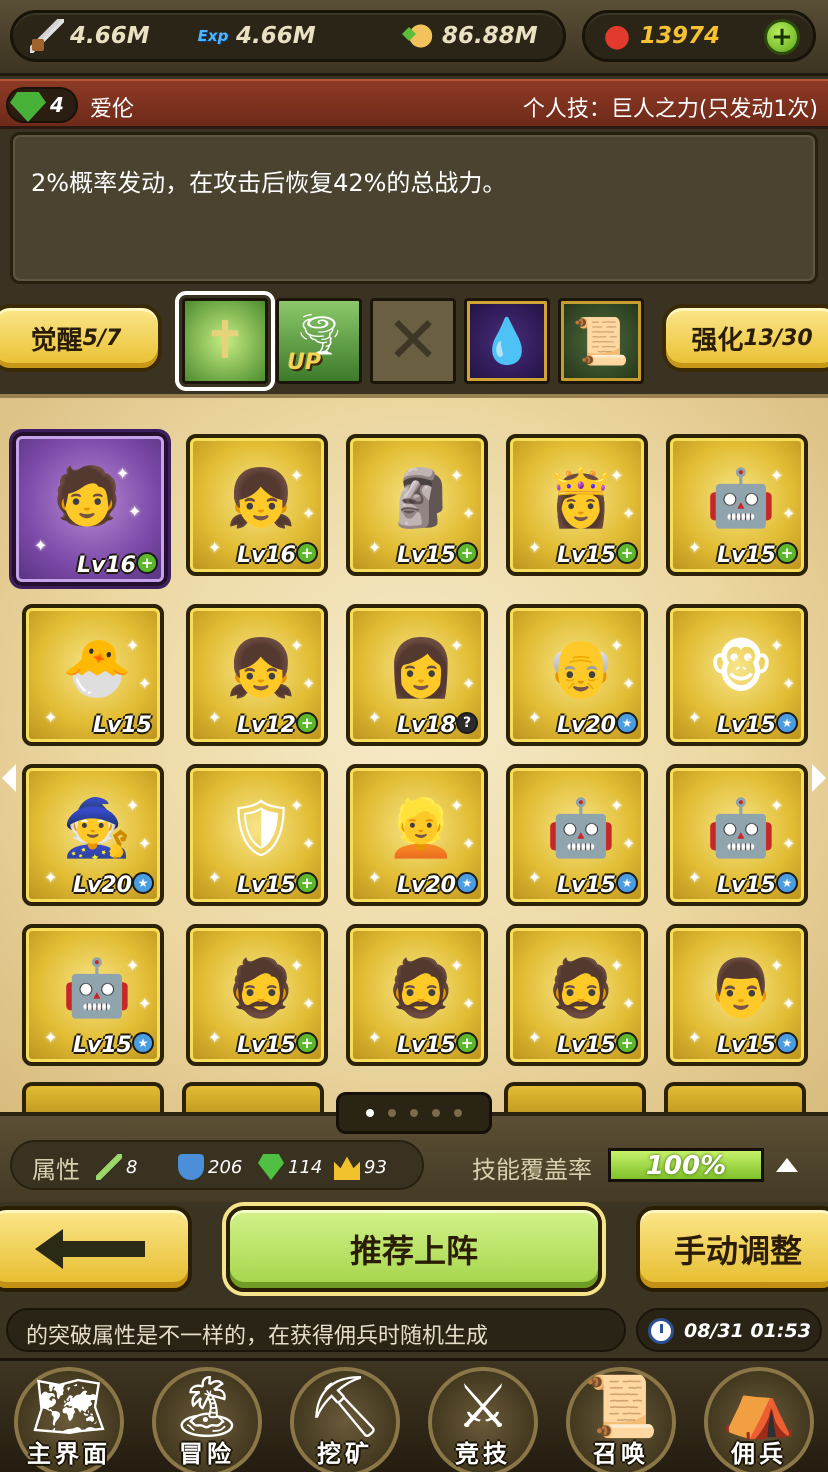 The width and height of the screenshot is (828, 1472). Describe the element at coordinates (257, 675) in the screenshot. I see `mercenary-card: 👧 ✦ ✦ ✦ Lv12 +` at that location.